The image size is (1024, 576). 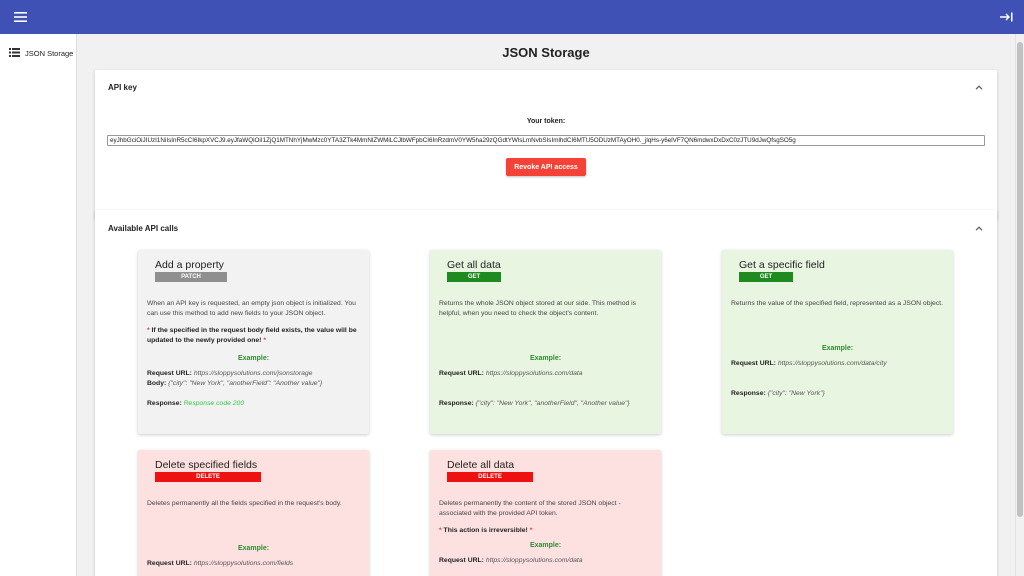 I want to click on sidebar-item-label: JSON Storage, so click(x=49, y=53).